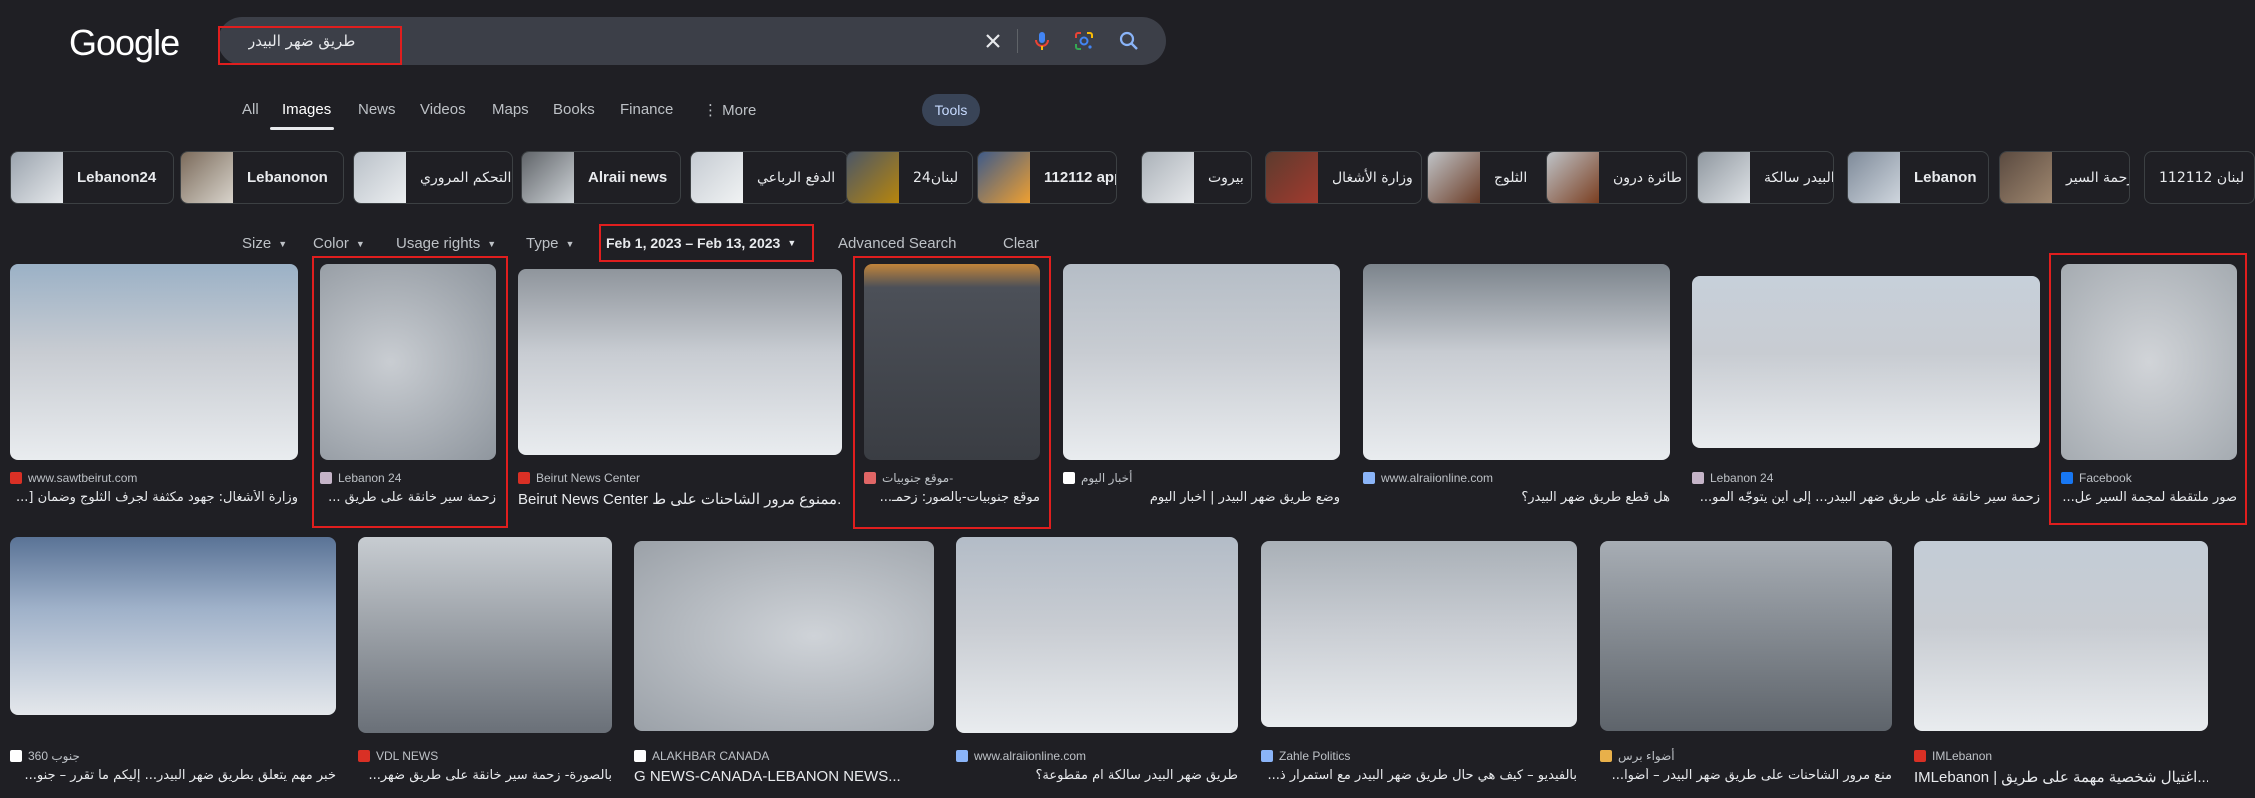 Image resolution: width=2255 pixels, height=798 pixels. I want to click on result-source: ALAKHBAR CANADA, so click(701, 756).